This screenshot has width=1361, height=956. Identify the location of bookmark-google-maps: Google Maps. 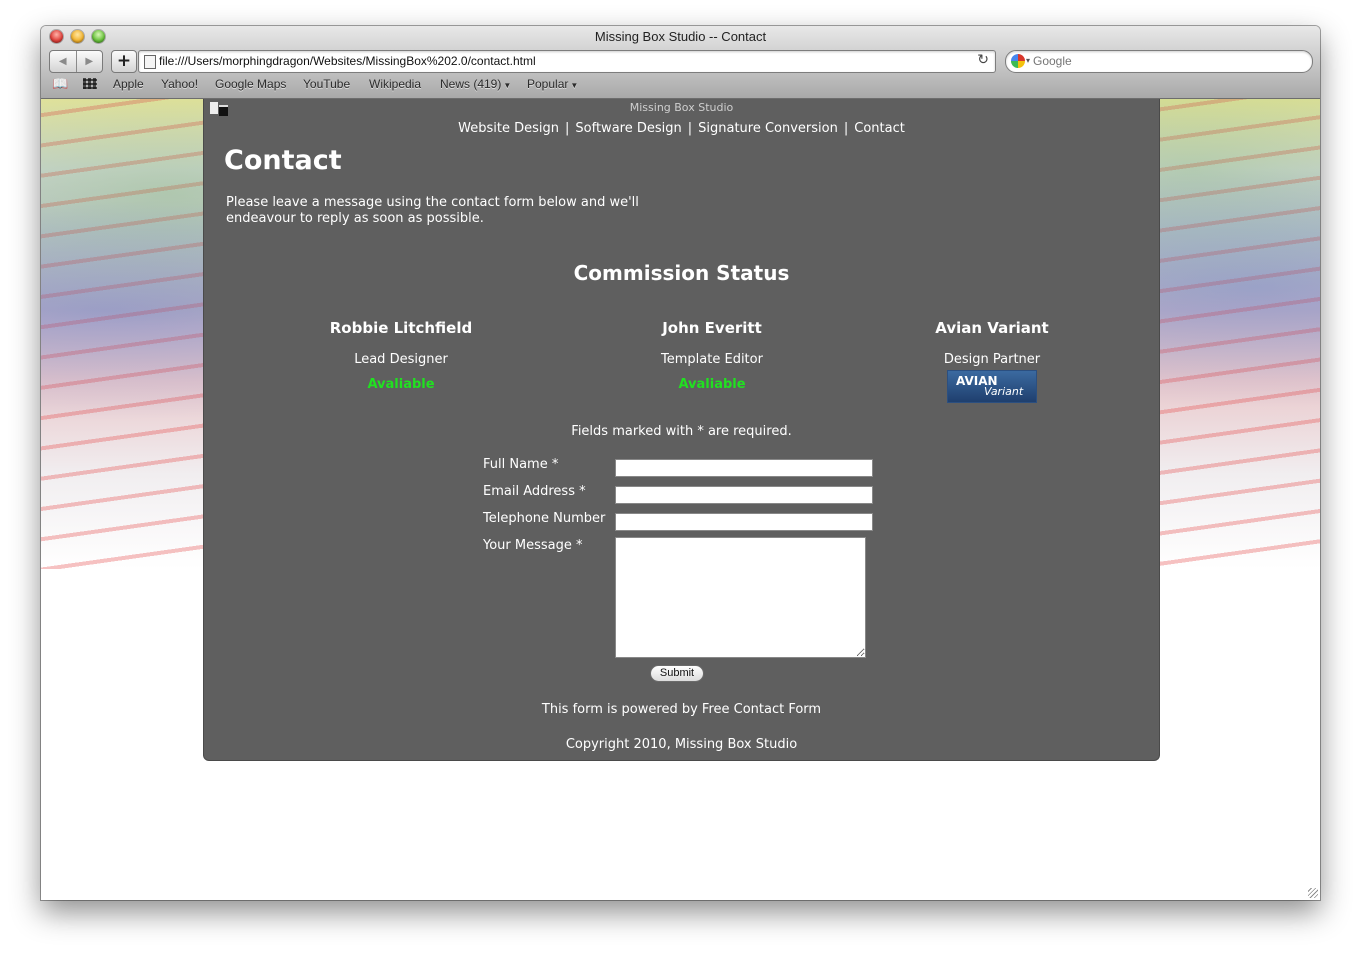
(250, 84).